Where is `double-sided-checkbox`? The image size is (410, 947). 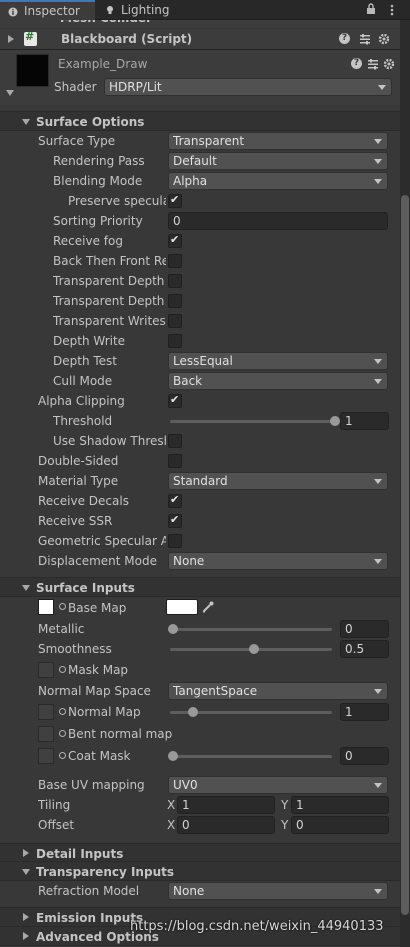 double-sided-checkbox is located at coordinates (175, 461).